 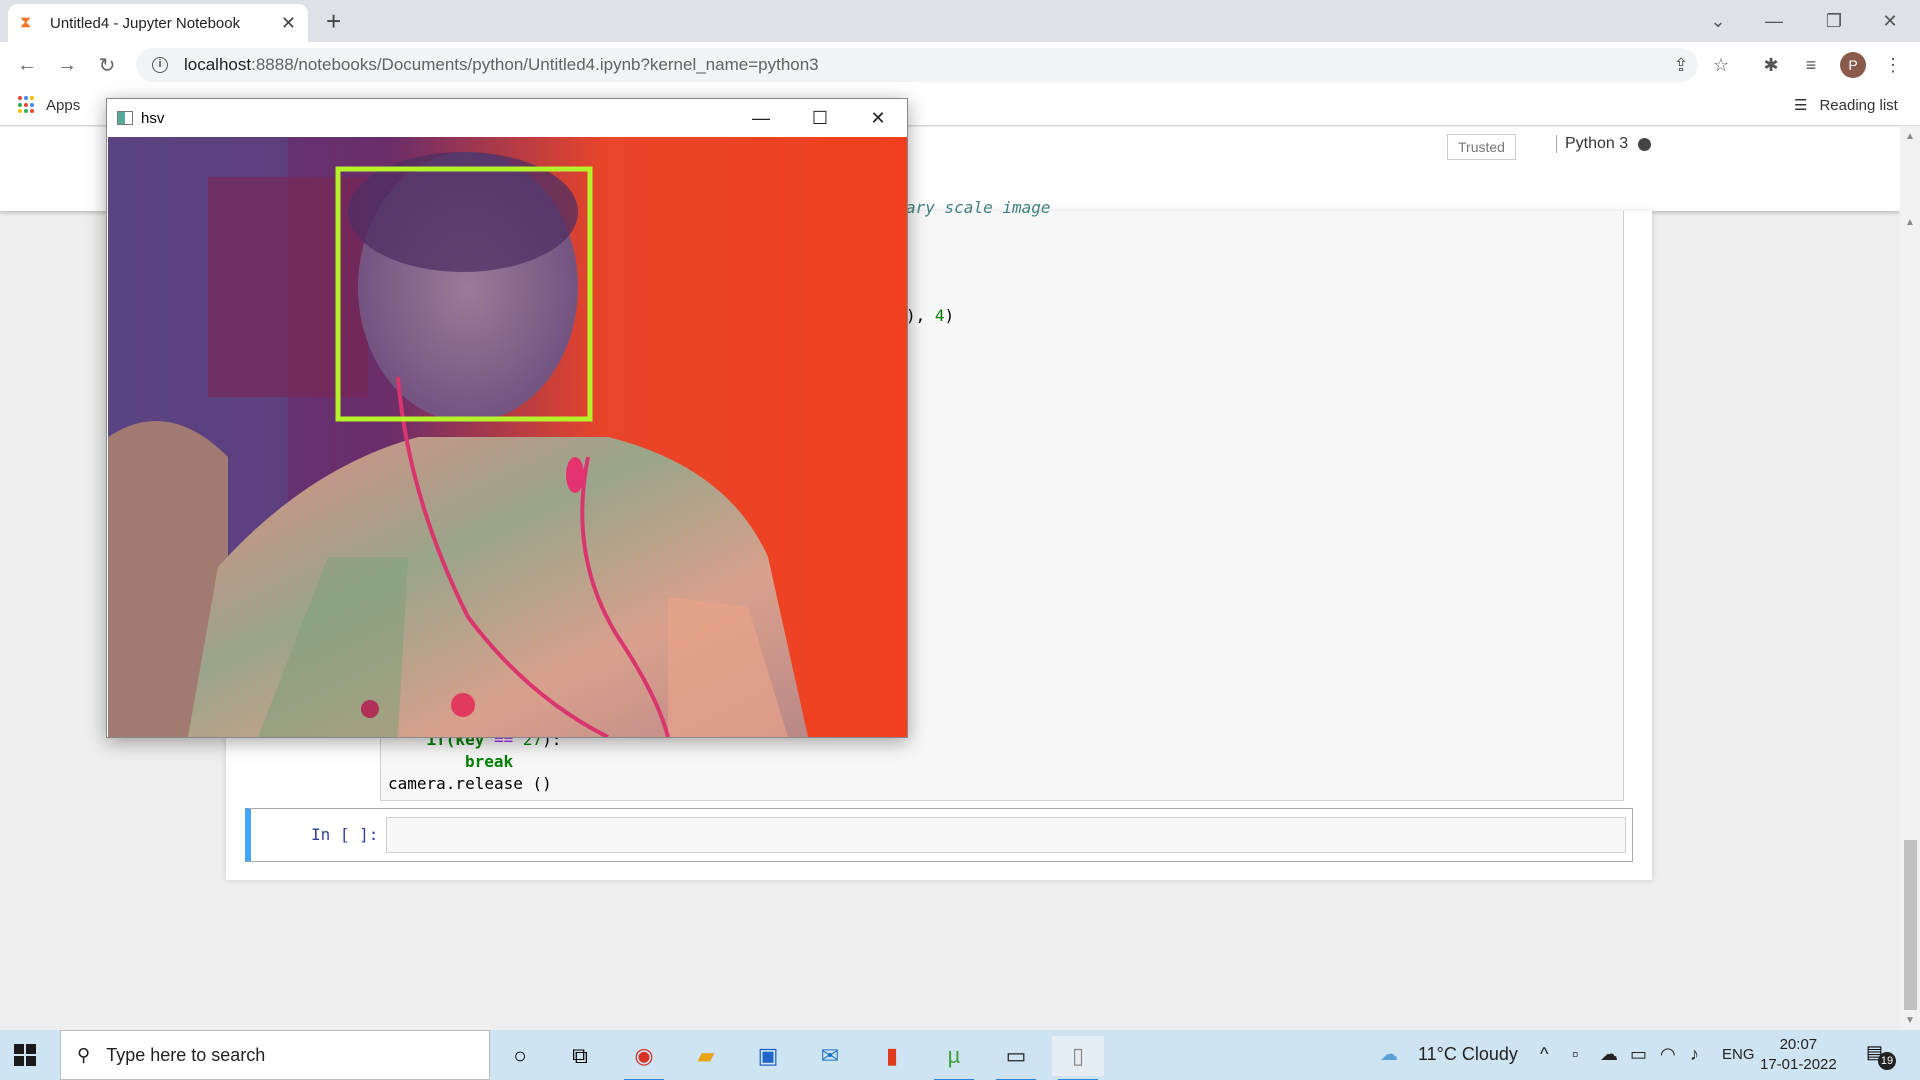 I want to click on store-icon: ▣, so click(x=768, y=1056).